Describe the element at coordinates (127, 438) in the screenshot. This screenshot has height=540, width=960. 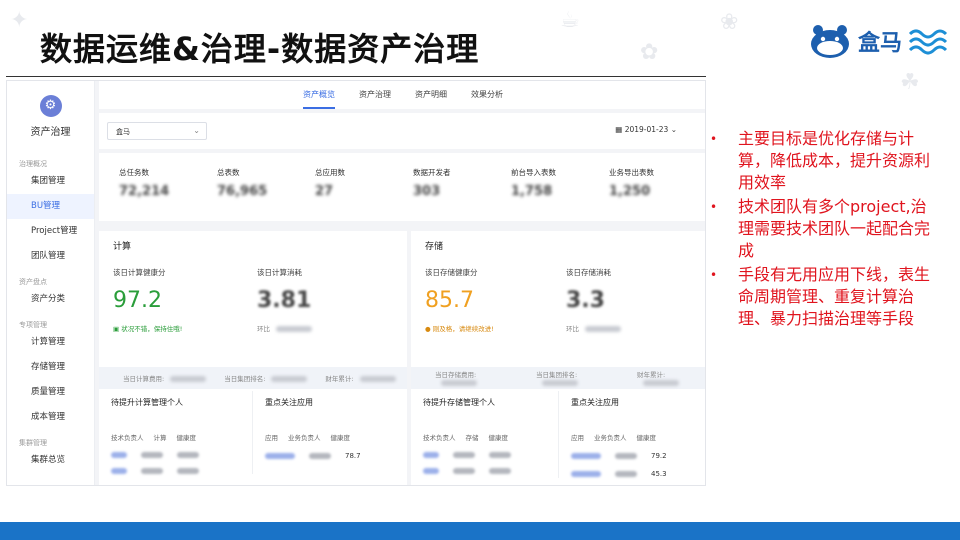
I see `column-header: 技术负责人` at that location.